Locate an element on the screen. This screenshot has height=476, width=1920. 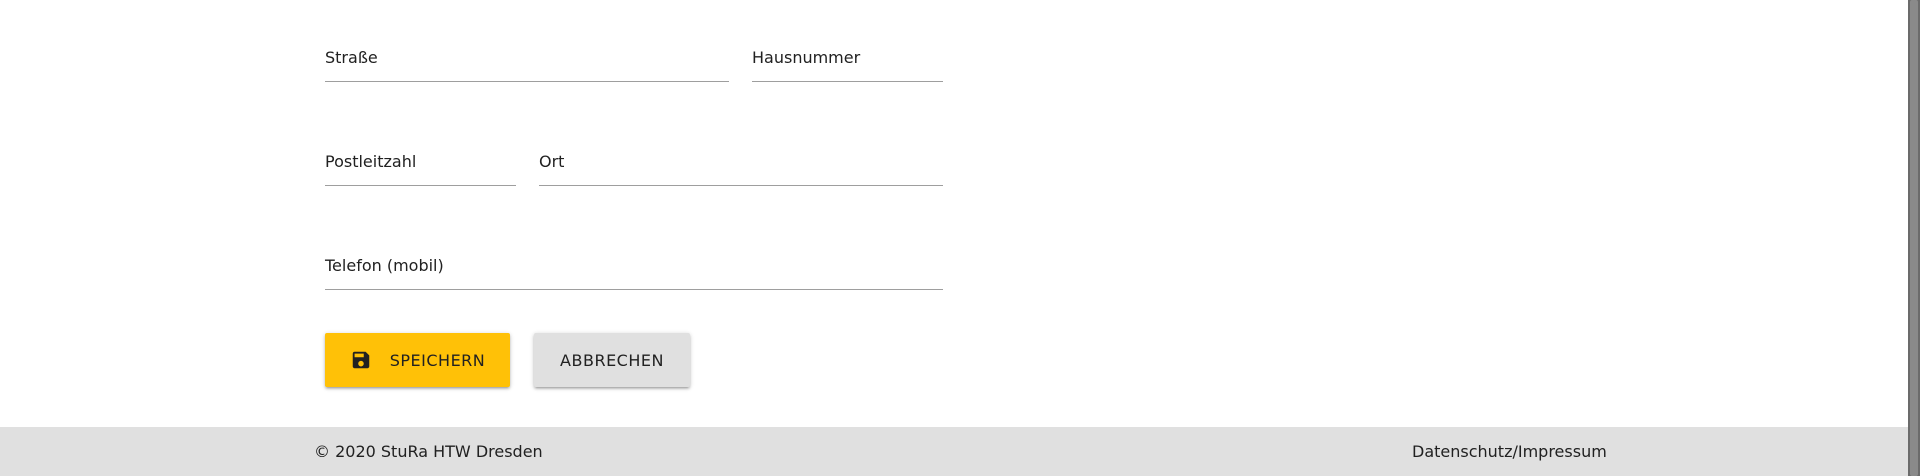
postal-code-input is located at coordinates (420, 165).